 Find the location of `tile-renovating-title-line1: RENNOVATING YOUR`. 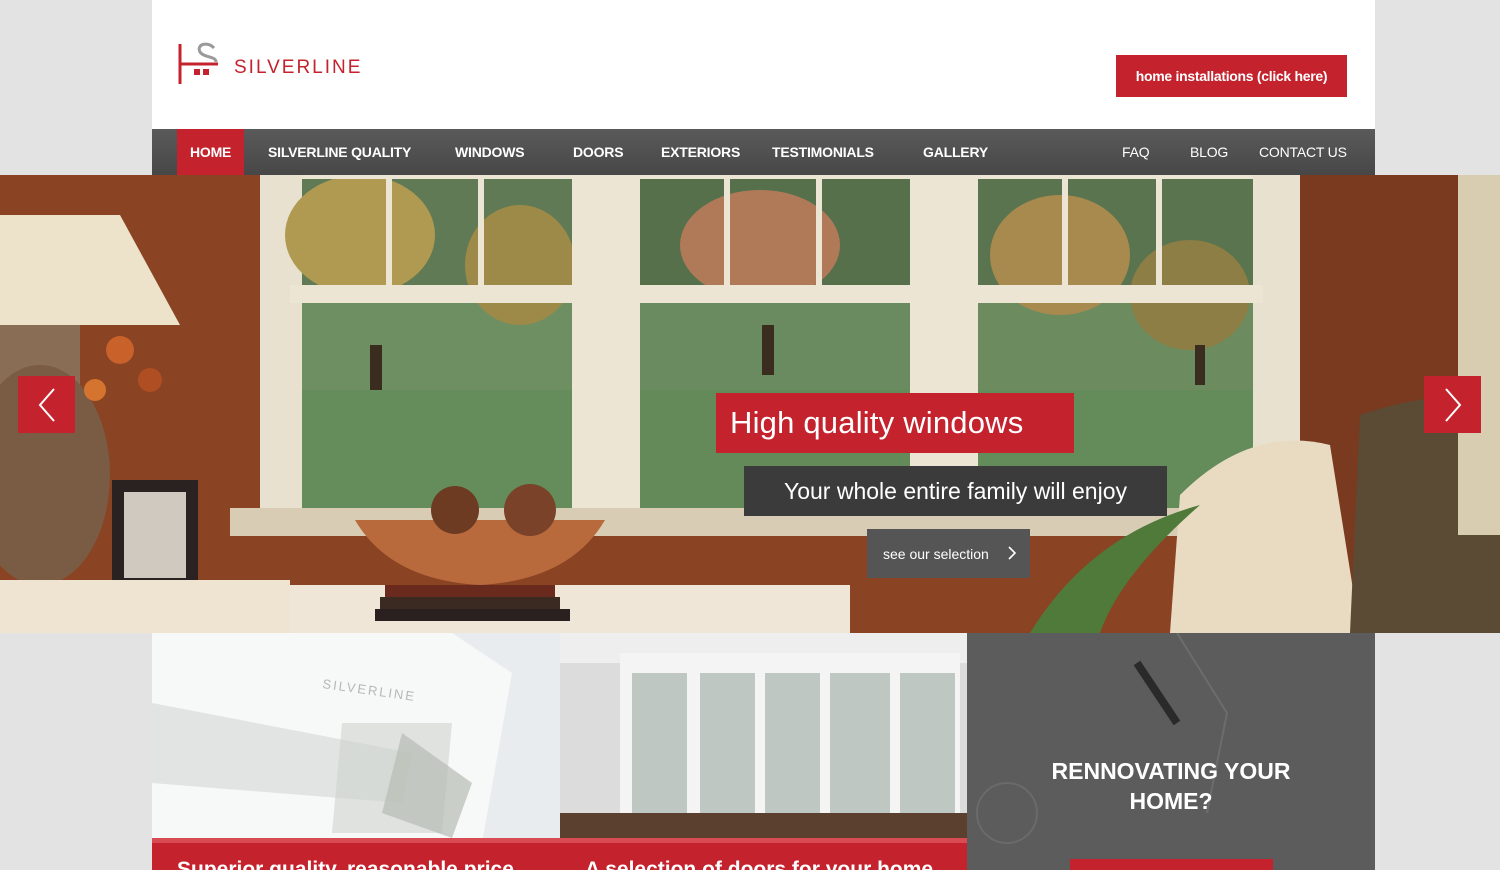

tile-renovating-title-line1: RENNOVATING YOUR is located at coordinates (1171, 771).